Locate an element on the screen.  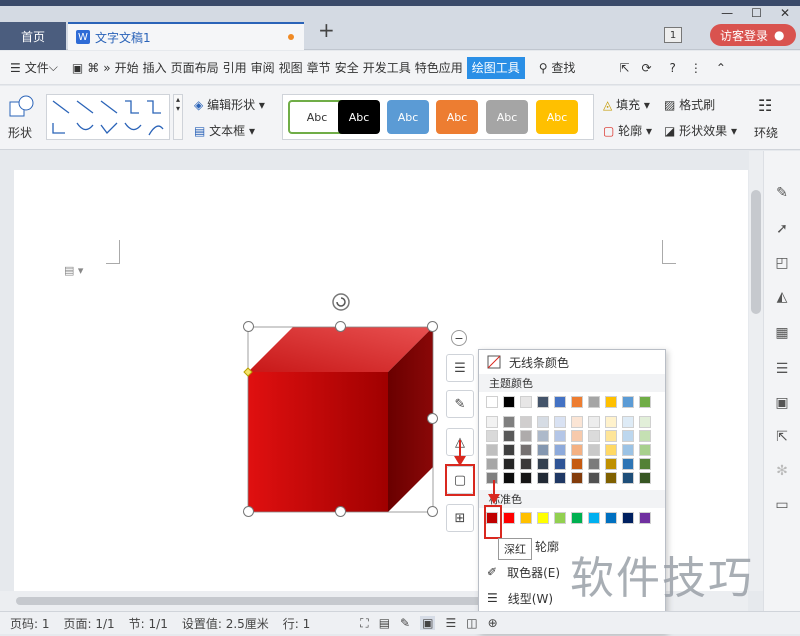
gear-icon: ✻ is located at coordinates (782, 472).